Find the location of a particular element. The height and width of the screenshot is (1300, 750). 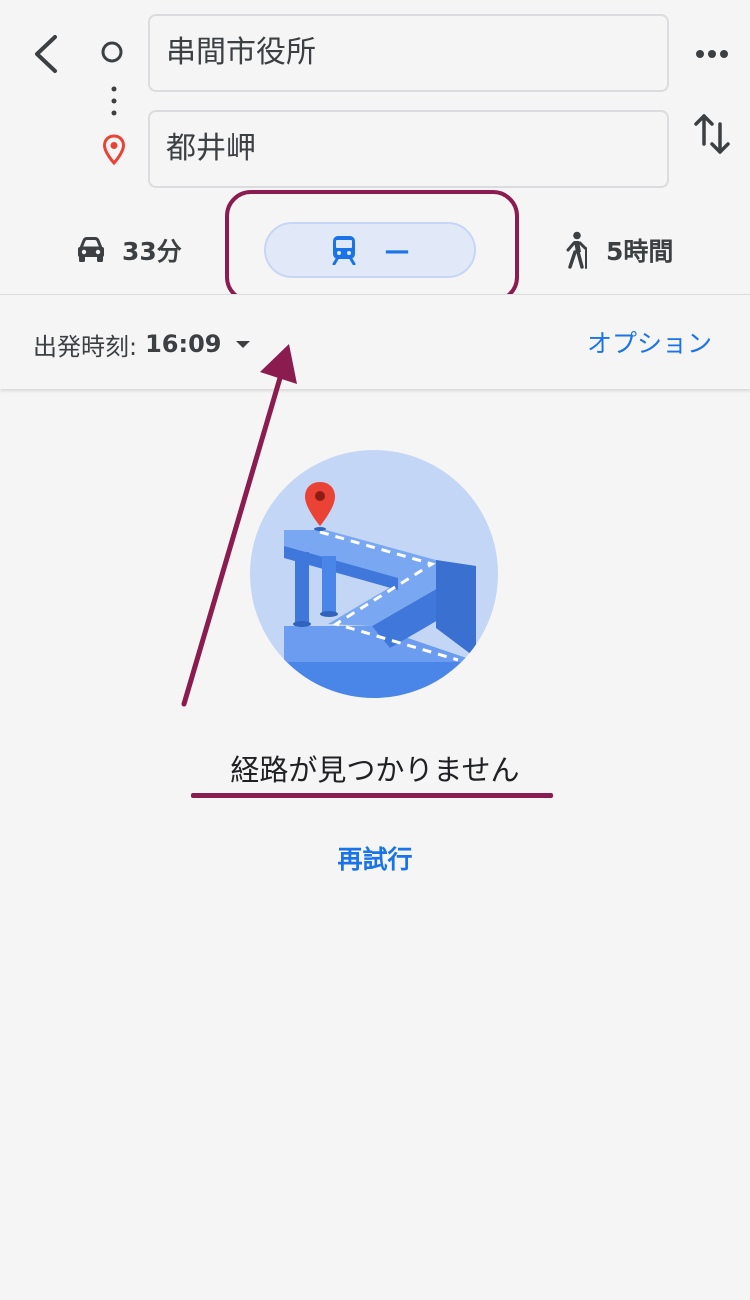

tab-drive: 33分 is located at coordinates (156, 250).